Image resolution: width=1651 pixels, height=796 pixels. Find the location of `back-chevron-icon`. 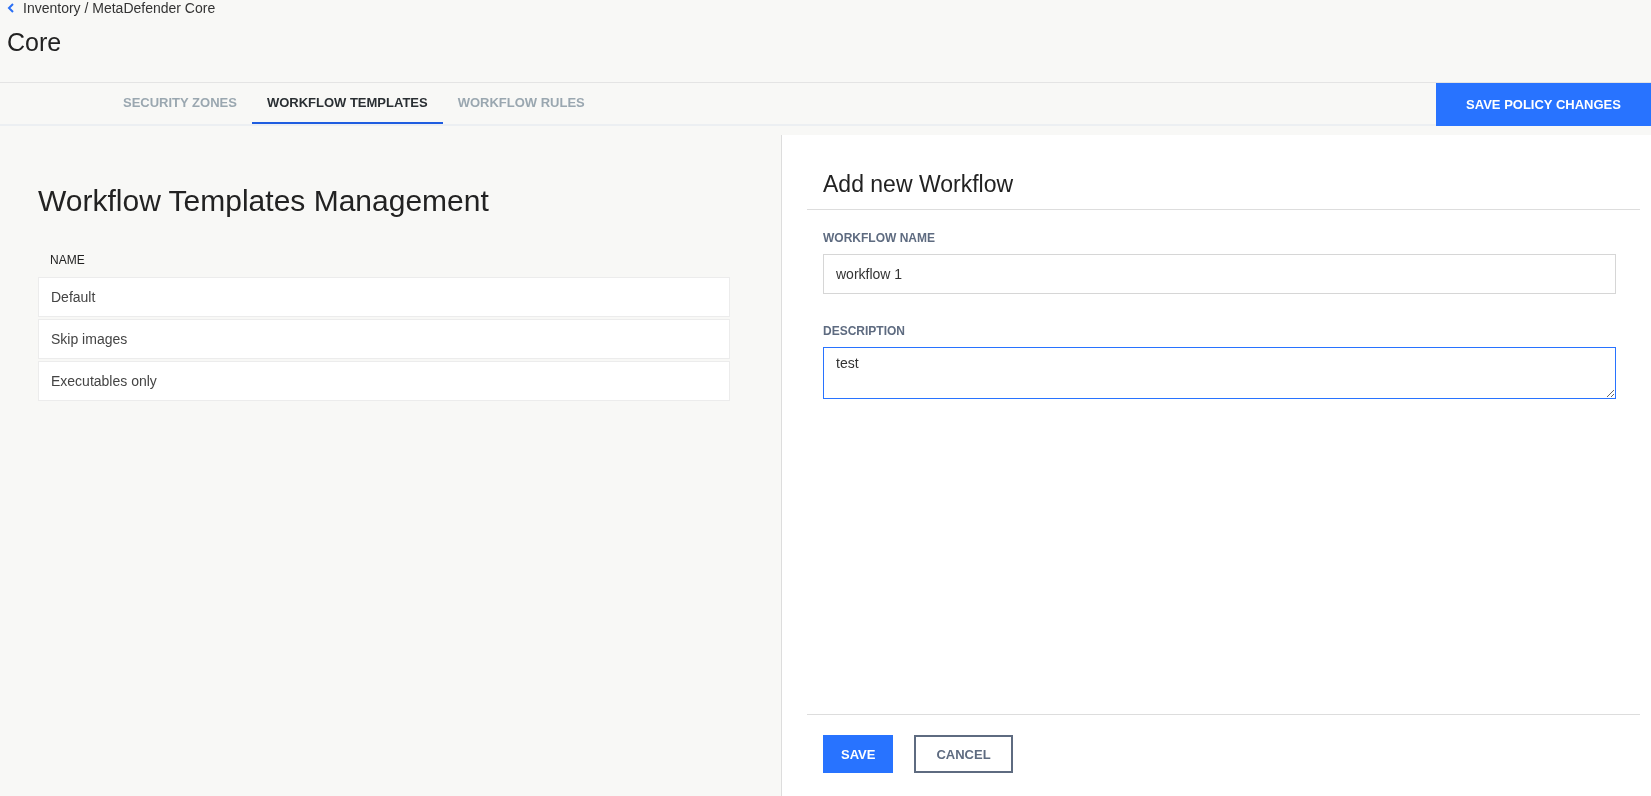

back-chevron-icon is located at coordinates (11, 8).